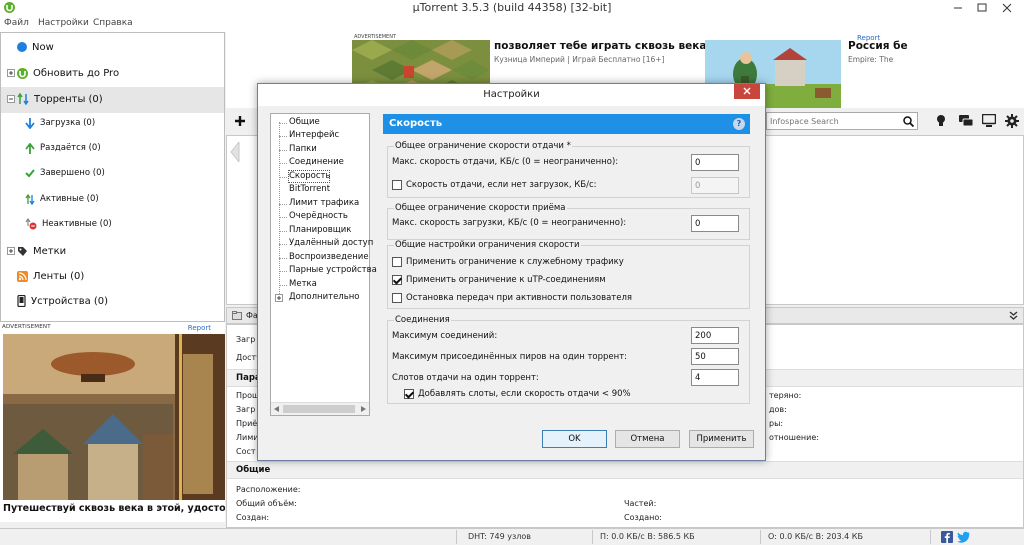 The image size is (1024, 545). What do you see at coordinates (647, 536) in the screenshot?
I see `status-download: П: 0.0 КБ/с В: 586.5 КБ` at bounding box center [647, 536].